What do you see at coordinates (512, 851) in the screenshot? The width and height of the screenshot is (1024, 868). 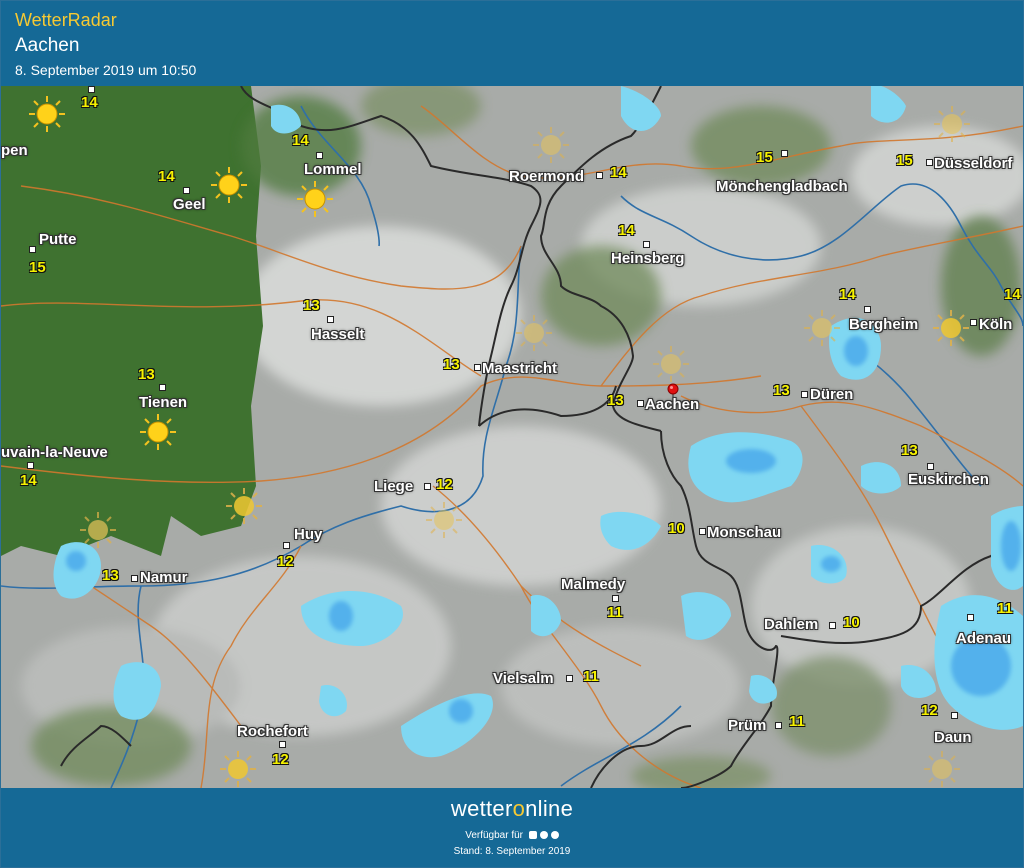 I see `data-timestamp: Stand: 8. September 2019` at bounding box center [512, 851].